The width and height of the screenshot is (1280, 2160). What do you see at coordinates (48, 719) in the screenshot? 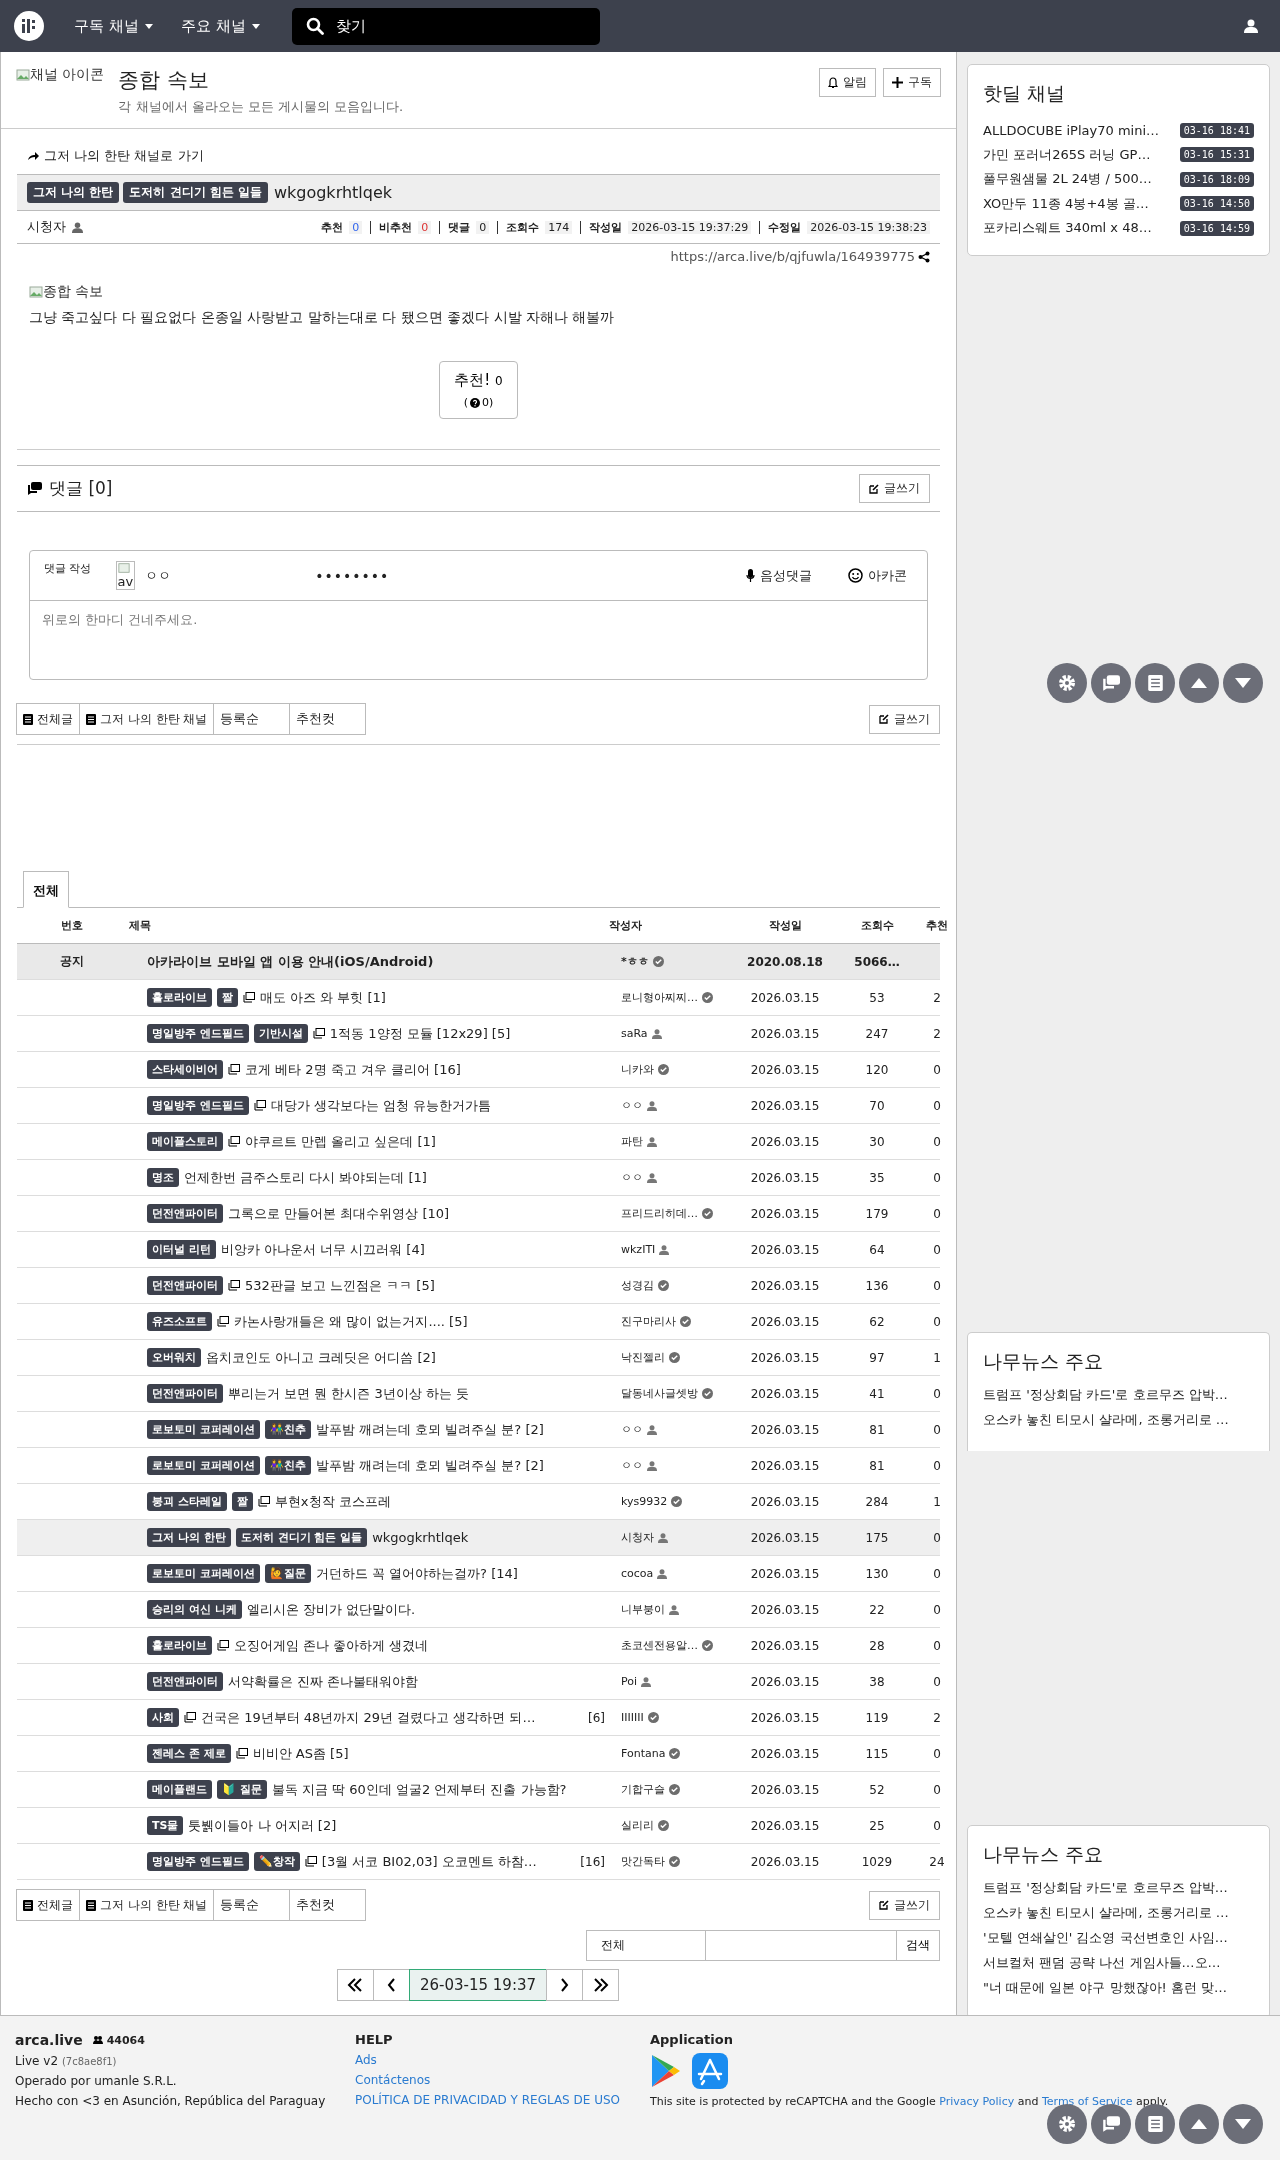
I see `list-button: 전체글` at bounding box center [48, 719].